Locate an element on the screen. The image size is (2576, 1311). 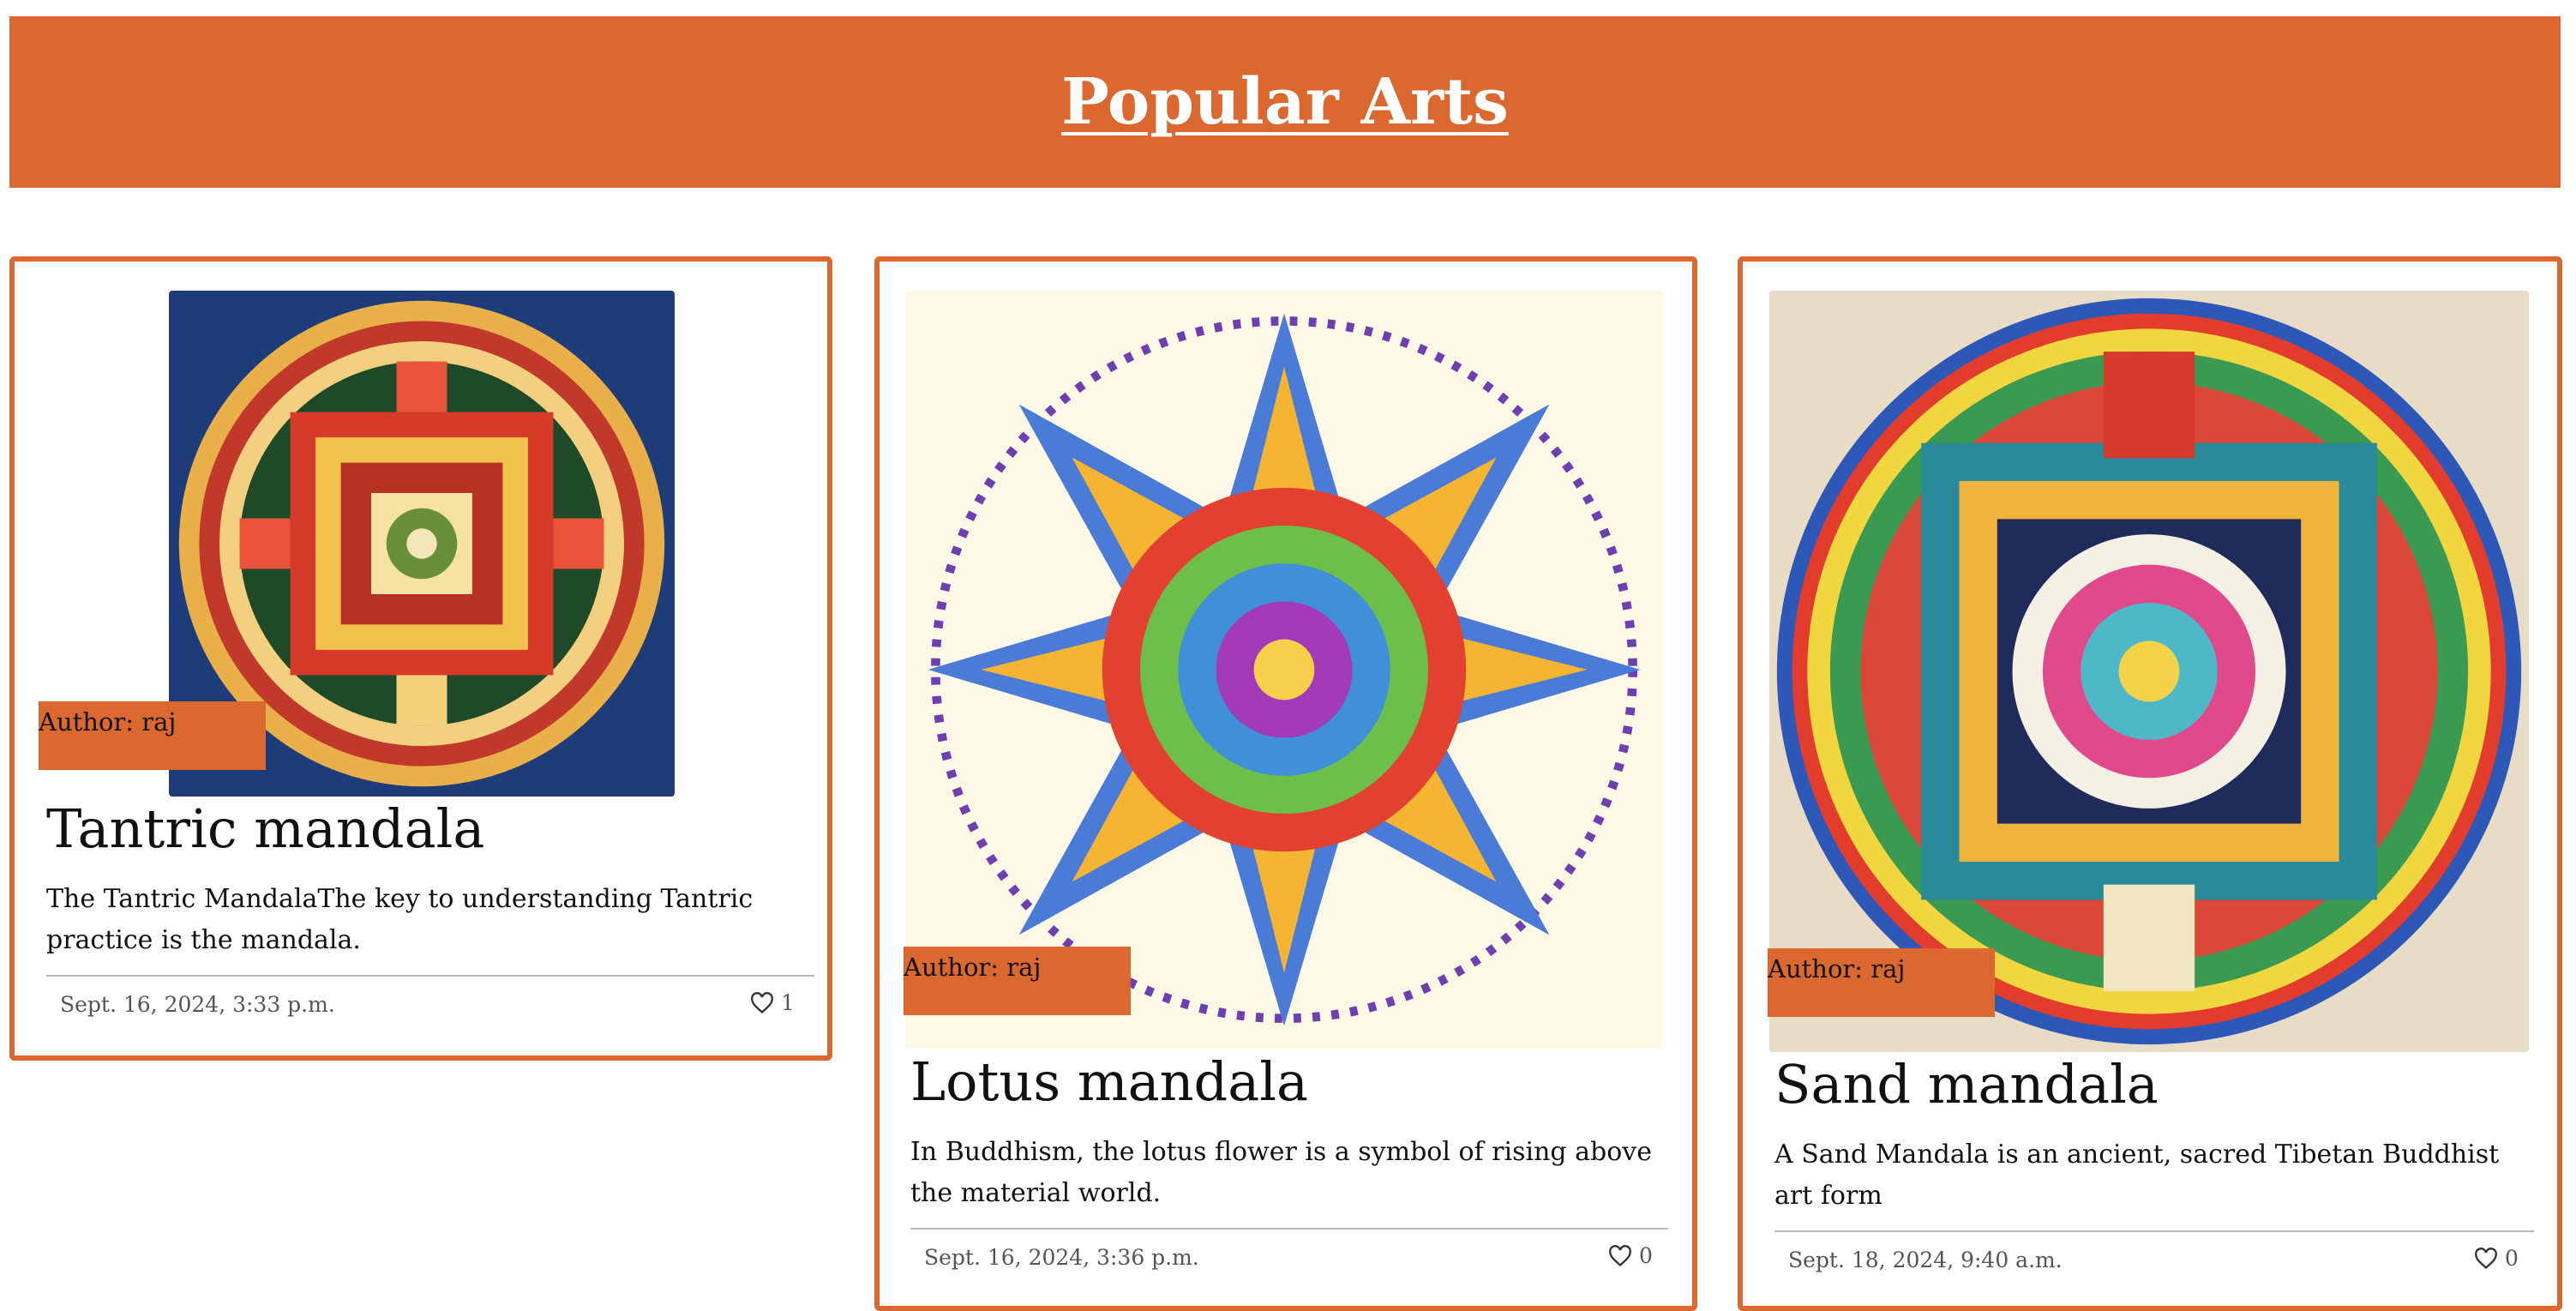
like-button: 1 is located at coordinates (772, 1002).